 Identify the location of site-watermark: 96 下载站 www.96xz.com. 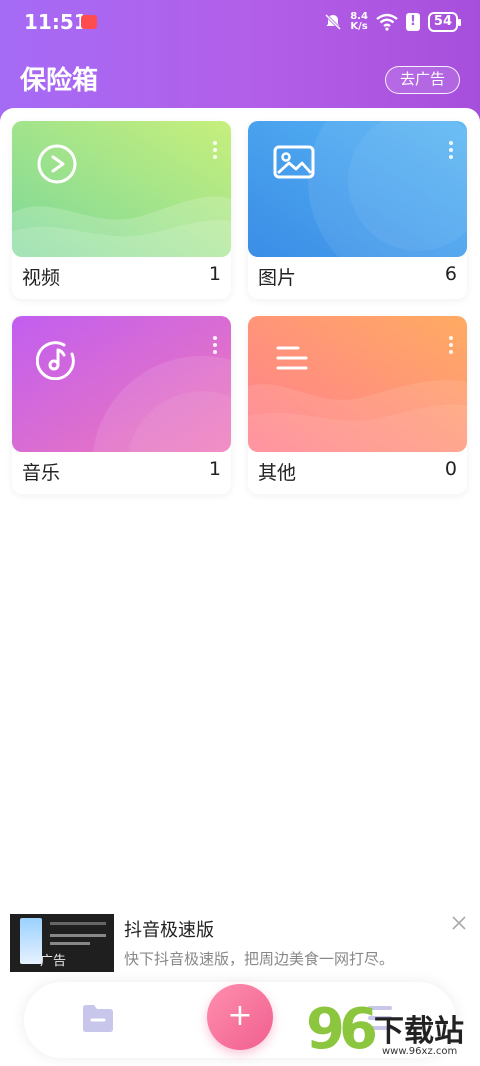
(391, 1033).